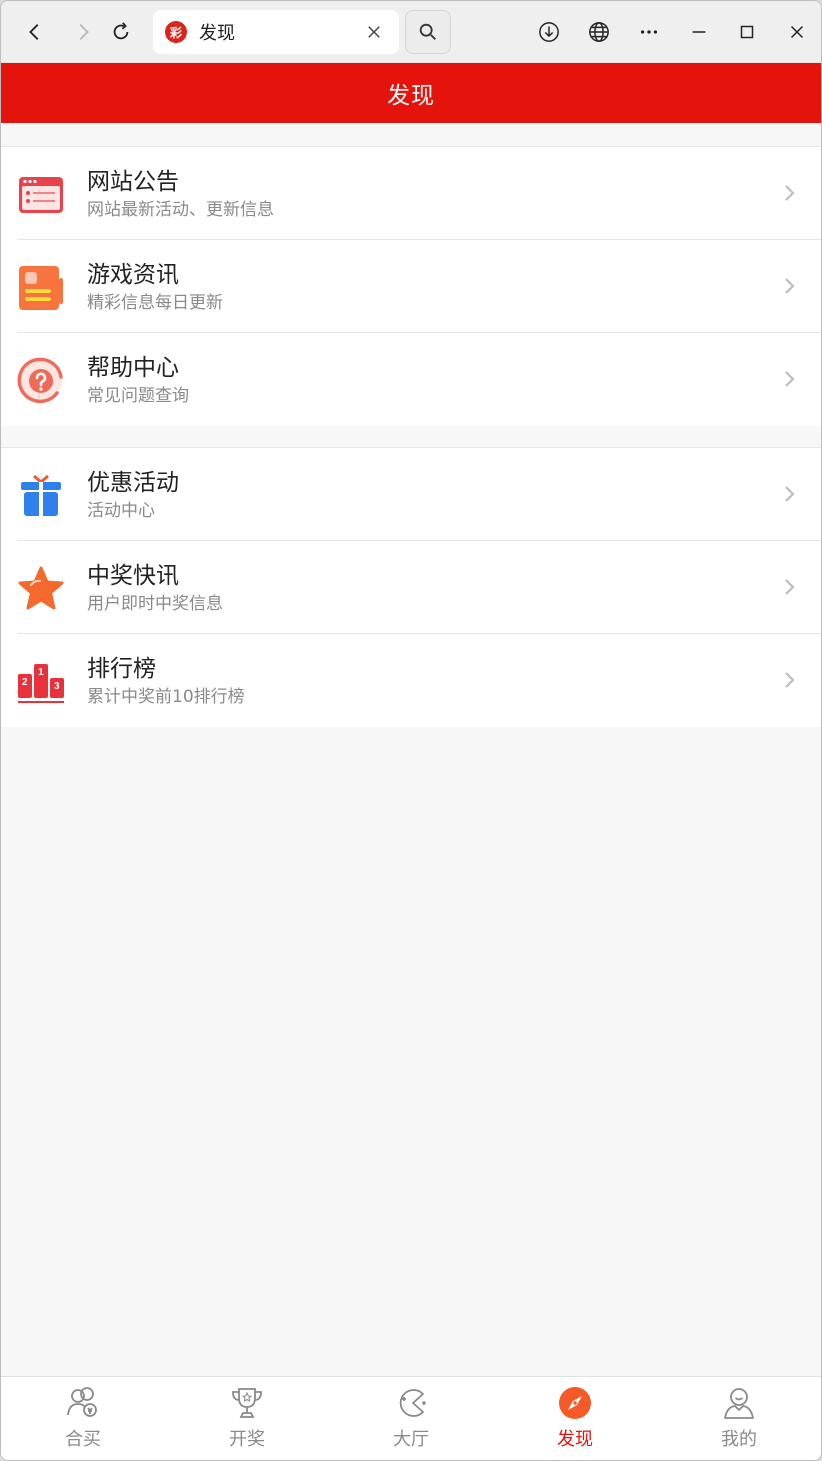 The height and width of the screenshot is (1461, 822). Describe the element at coordinates (83, 1418) in the screenshot. I see `tab-group-buy: 合买` at that location.